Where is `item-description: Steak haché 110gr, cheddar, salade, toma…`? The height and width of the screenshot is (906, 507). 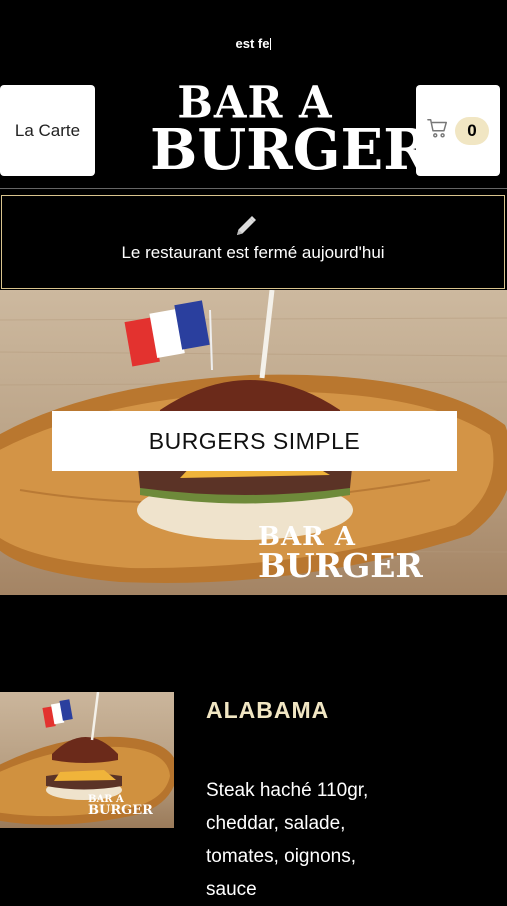
item-description: Steak haché 110gr, cheddar, salade, toma… is located at coordinates (287, 840).